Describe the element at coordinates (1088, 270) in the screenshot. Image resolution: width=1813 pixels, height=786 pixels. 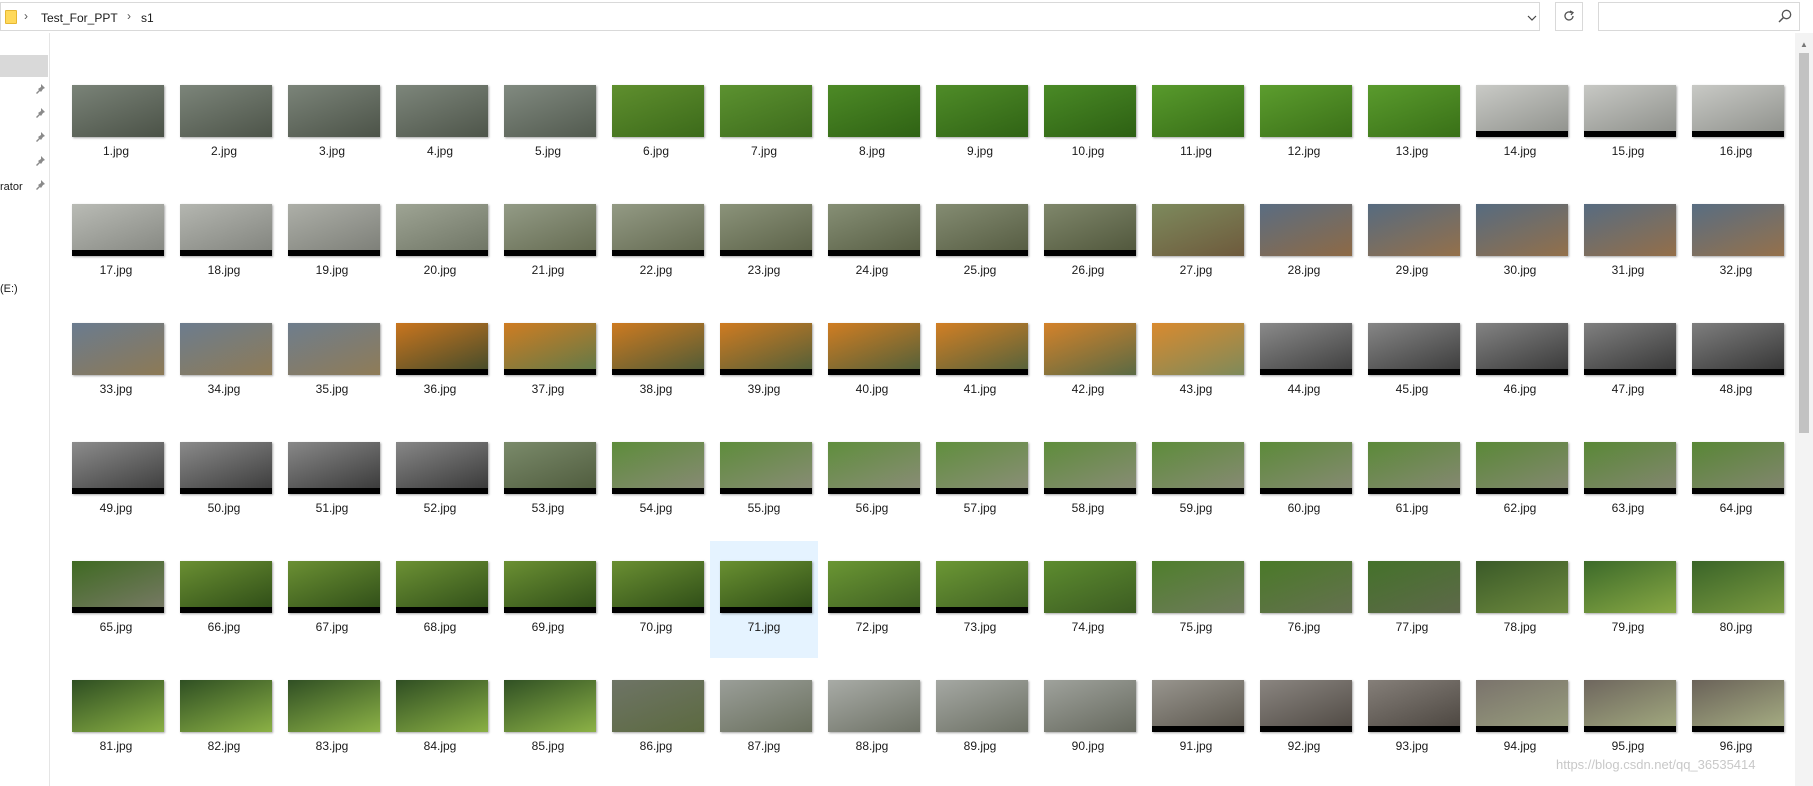
I see `file-name: 26.jpg` at that location.